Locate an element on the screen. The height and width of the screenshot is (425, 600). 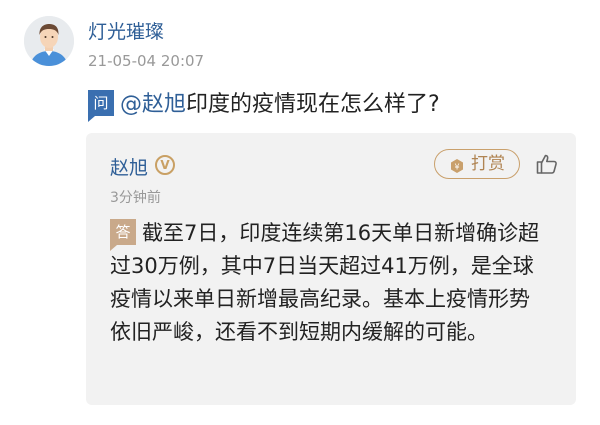
thumbs-up-icon is located at coordinates (547, 164).